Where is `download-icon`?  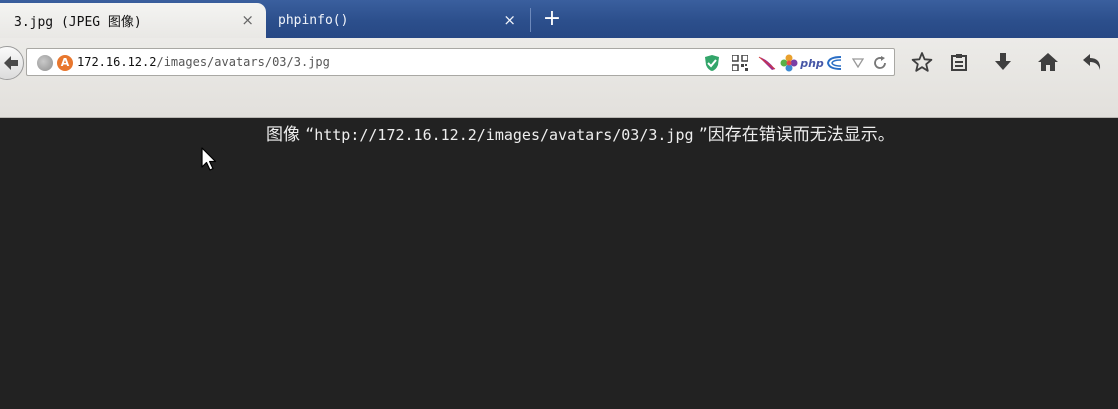
download-icon is located at coordinates (1003, 61).